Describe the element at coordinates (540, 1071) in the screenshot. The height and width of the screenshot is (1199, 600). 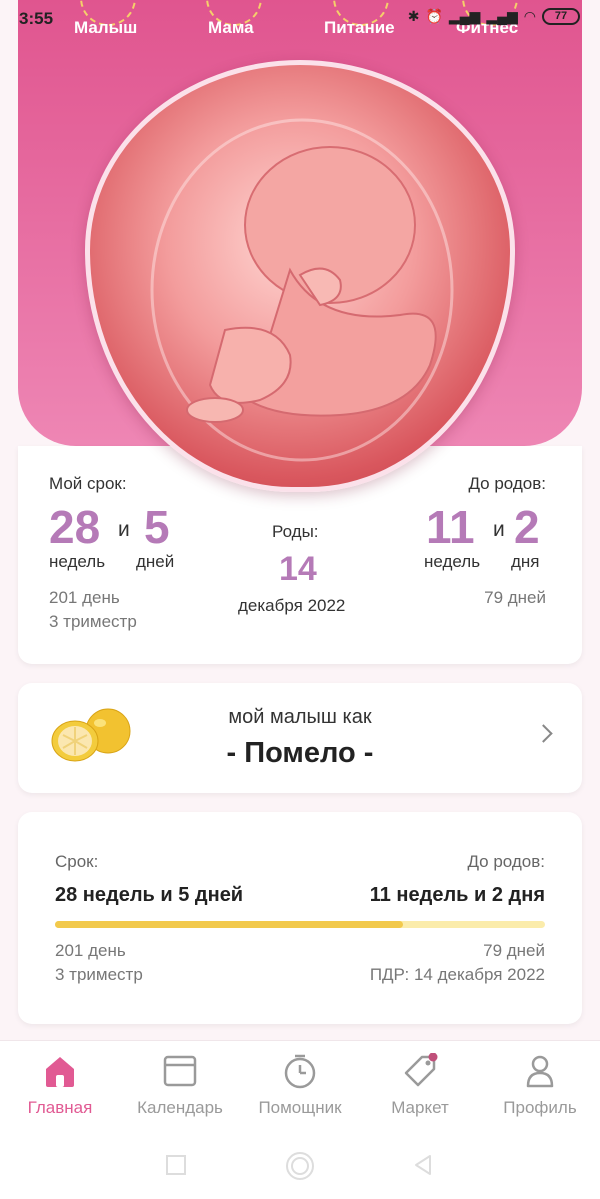
I see `person-icon` at that location.